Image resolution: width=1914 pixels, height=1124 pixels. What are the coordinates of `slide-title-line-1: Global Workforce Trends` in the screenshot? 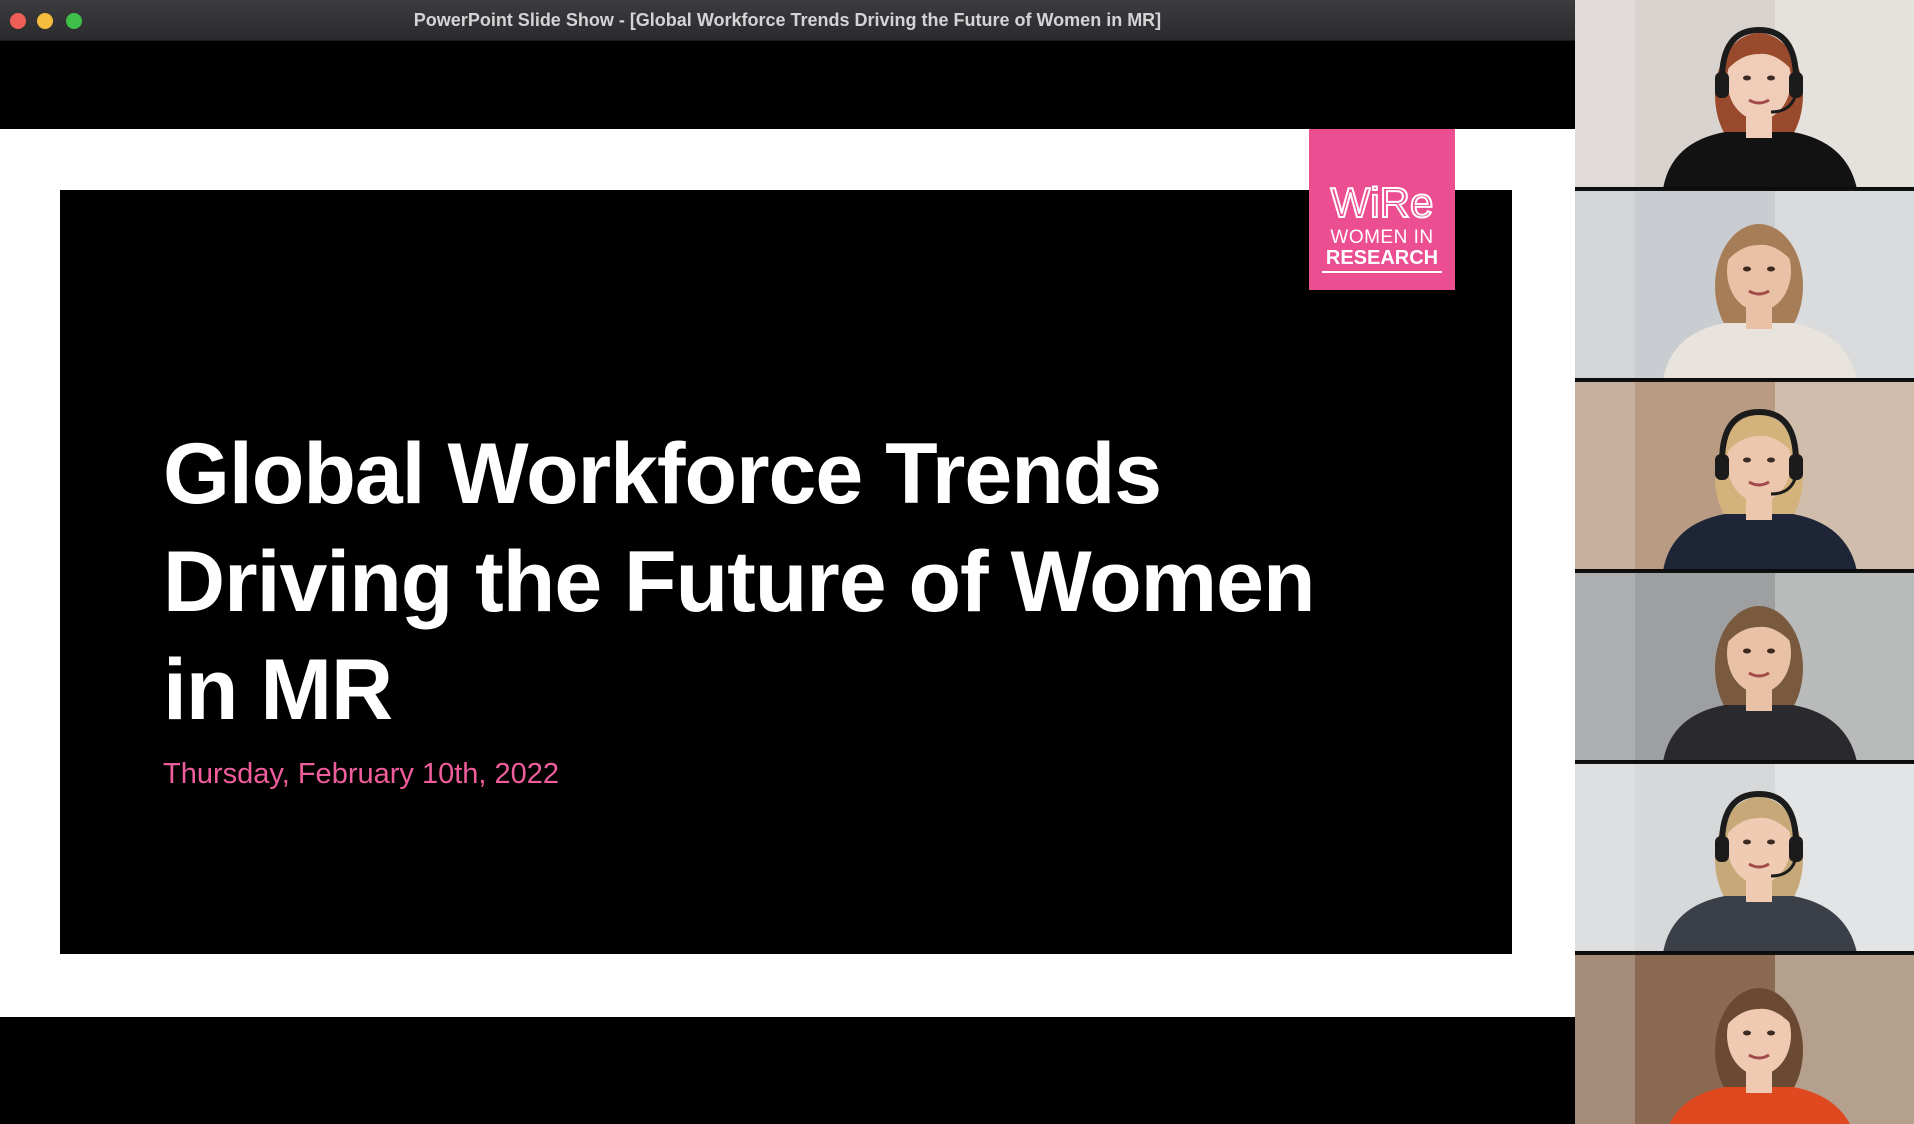 It's located at (662, 474).